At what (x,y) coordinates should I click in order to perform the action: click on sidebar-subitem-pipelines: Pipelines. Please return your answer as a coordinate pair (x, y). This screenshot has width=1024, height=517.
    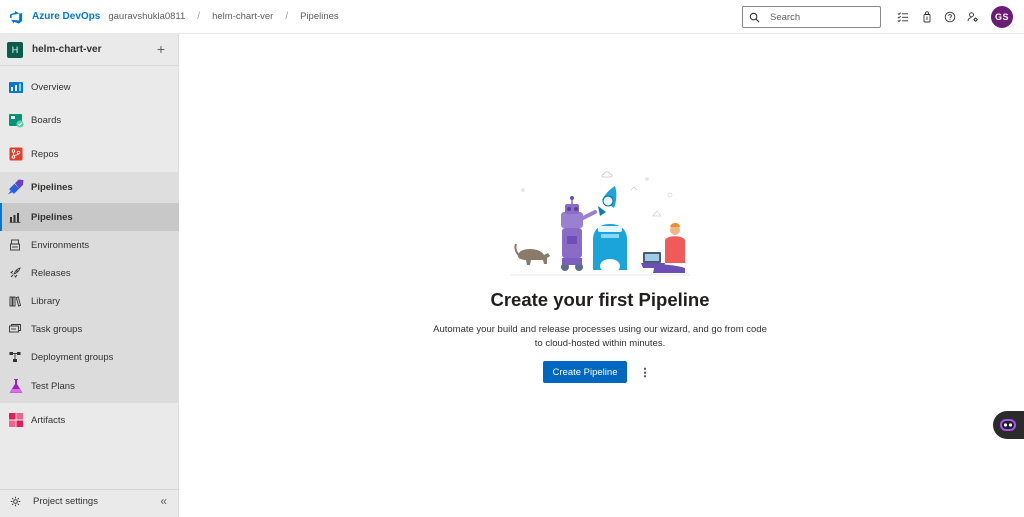
    Looking at the image, I should click on (89, 217).